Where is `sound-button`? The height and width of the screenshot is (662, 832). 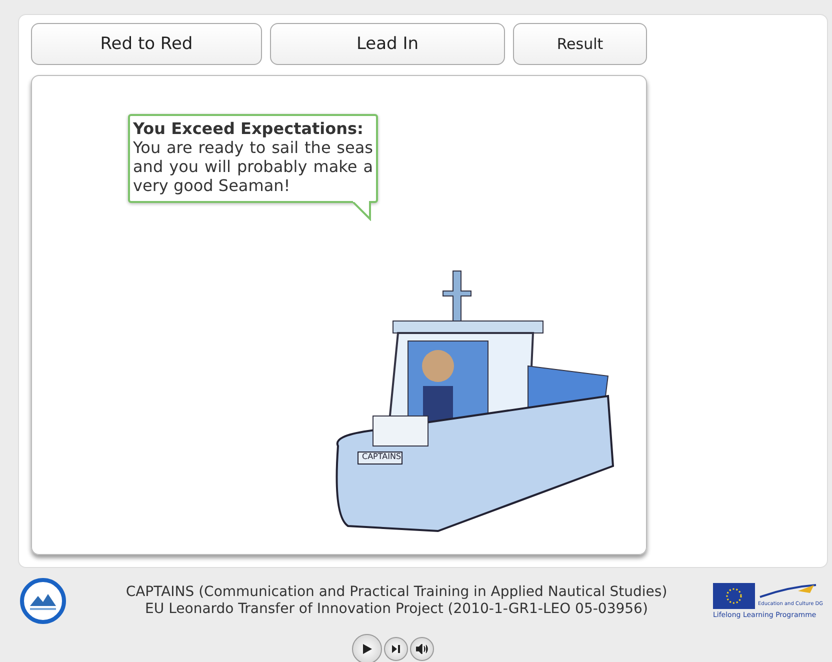 sound-button is located at coordinates (422, 649).